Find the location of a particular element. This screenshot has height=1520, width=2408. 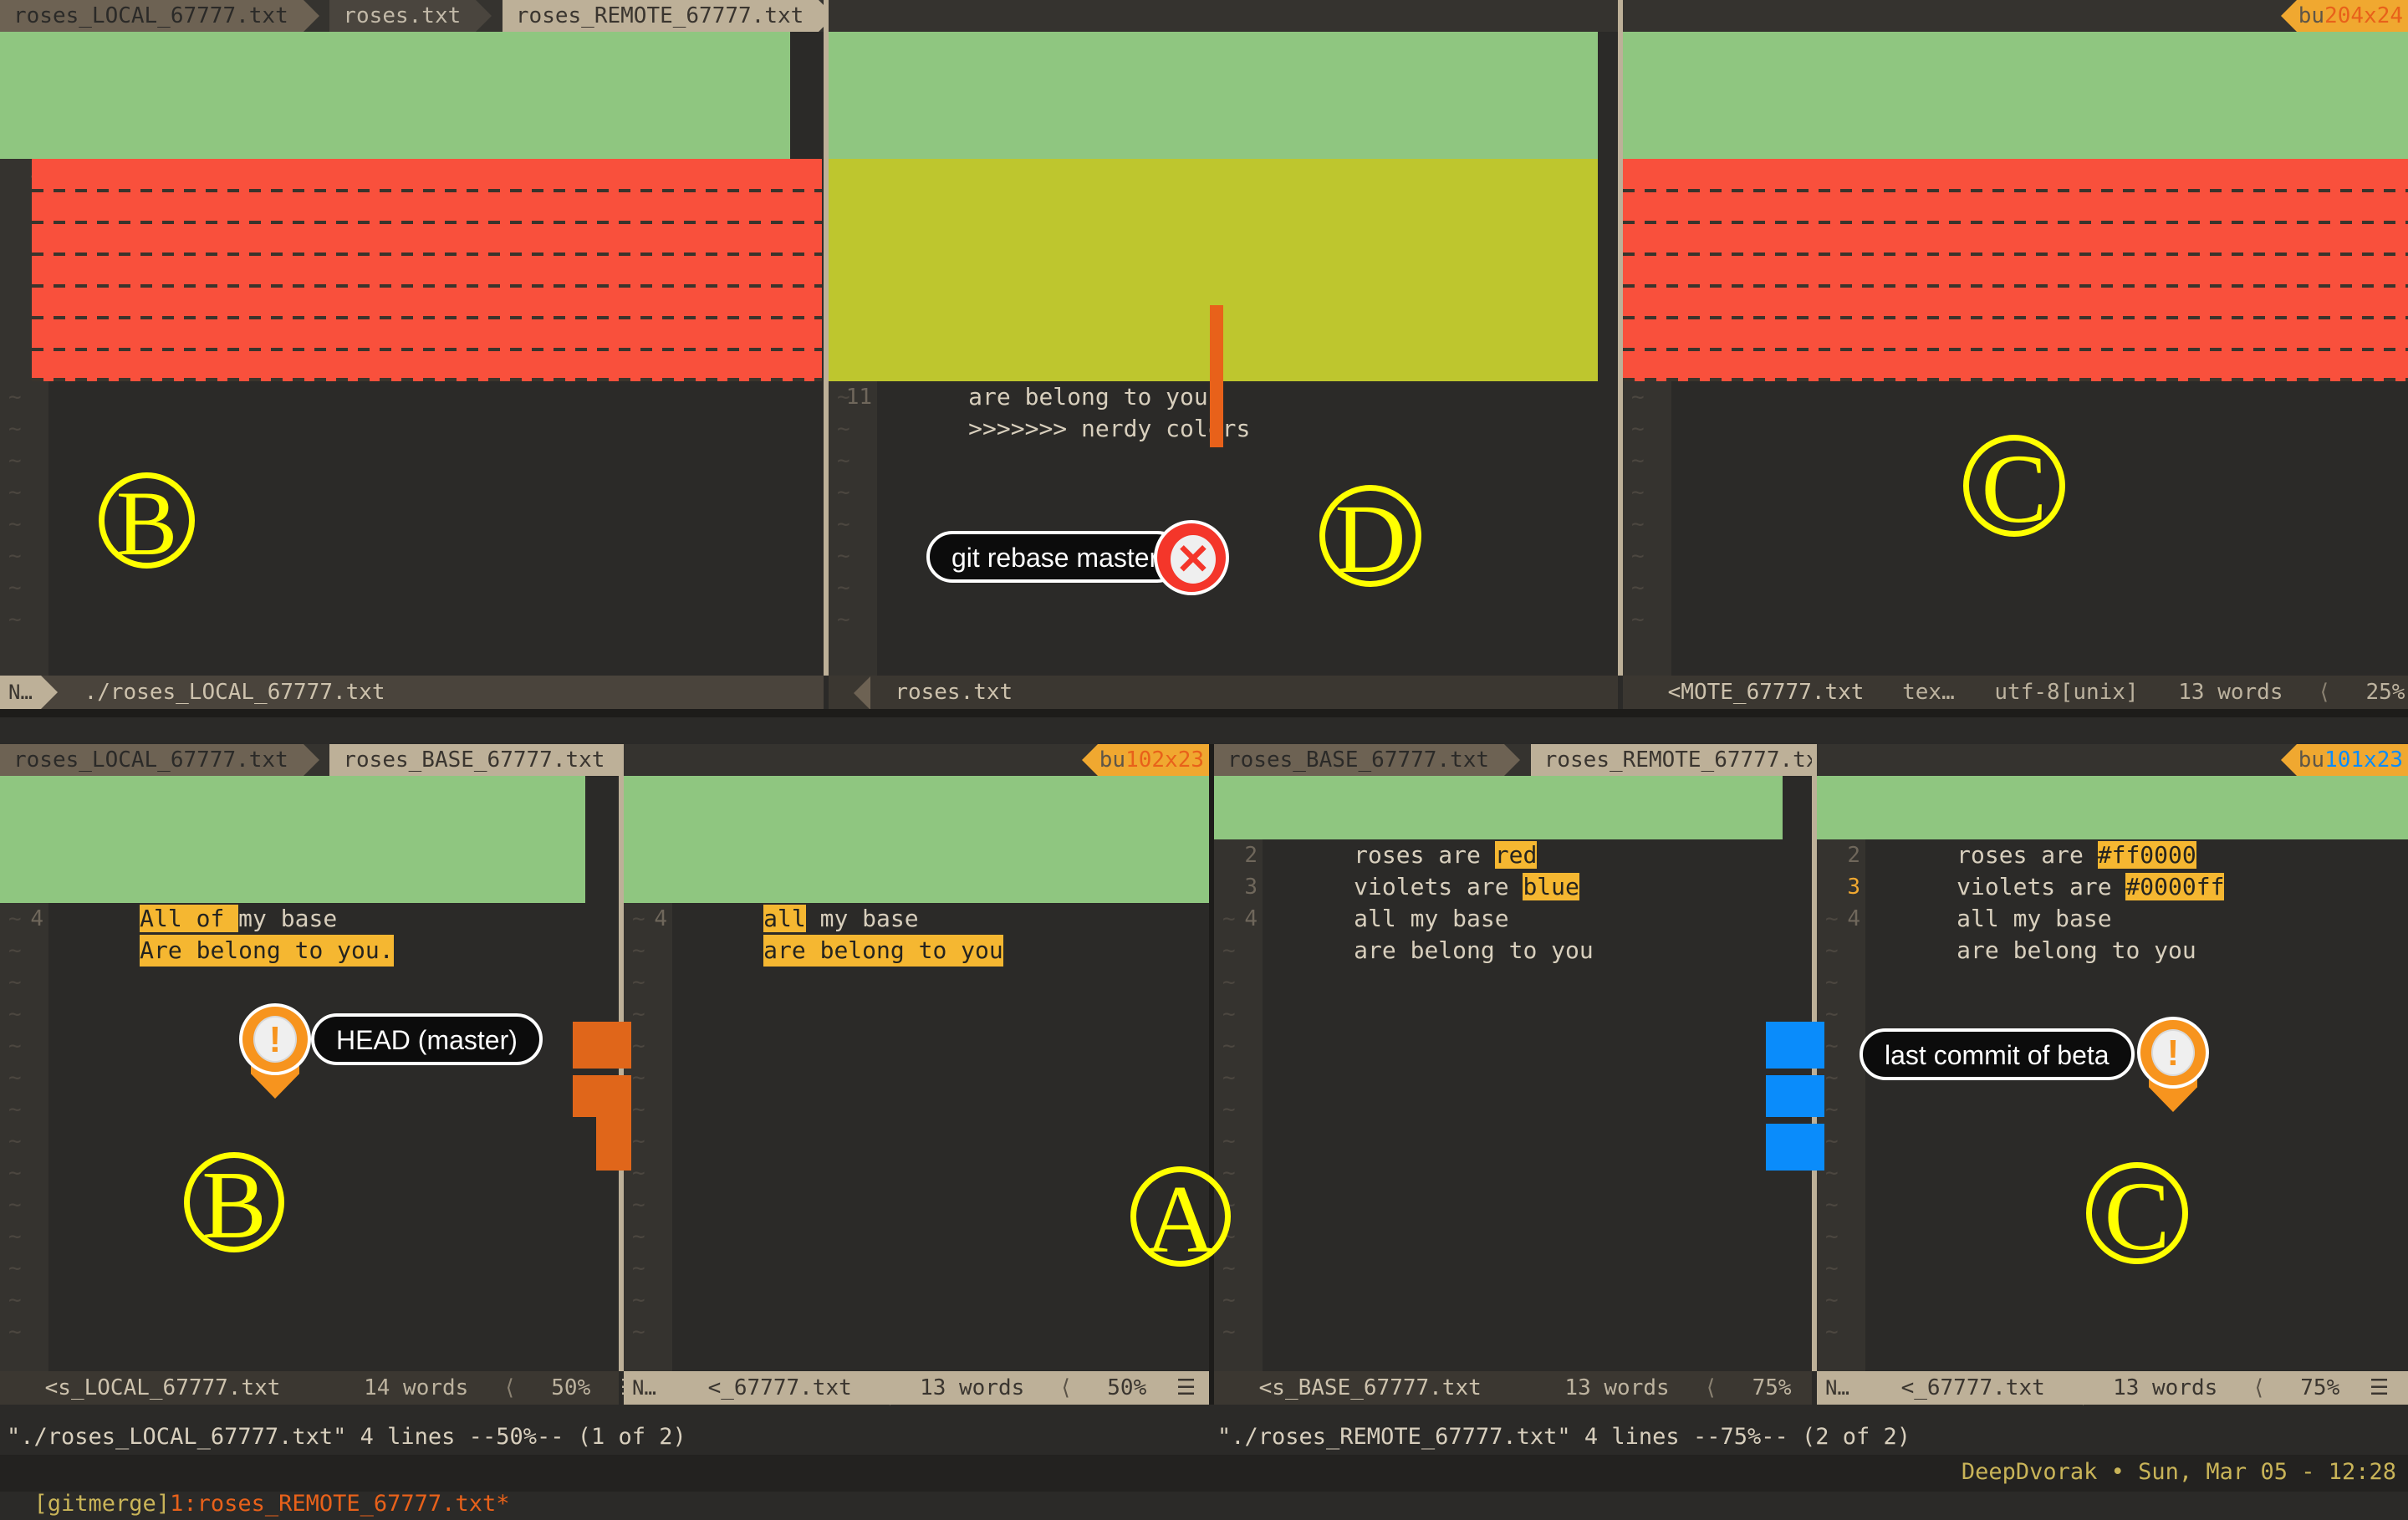

buffer-badge-value: 102x23 is located at coordinates (1164, 760).